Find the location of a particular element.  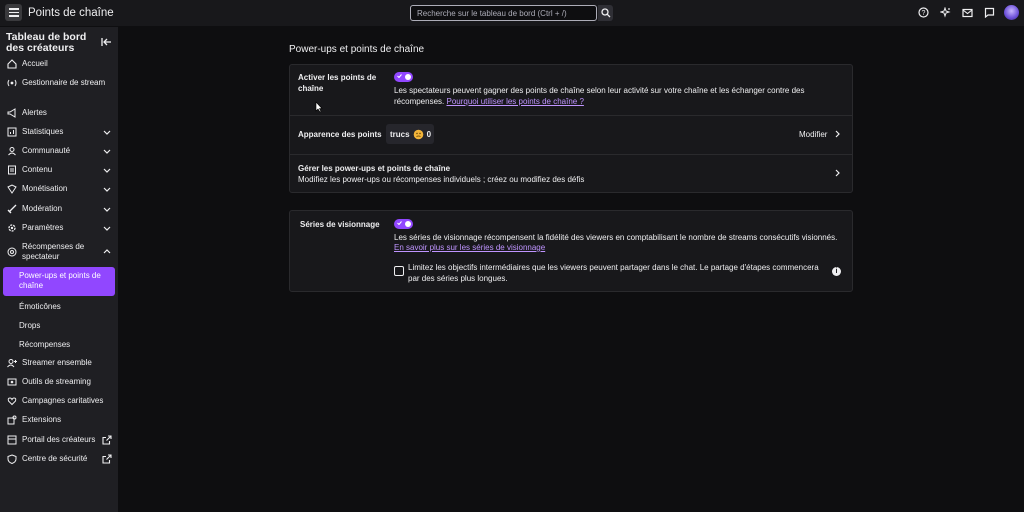

extensions-icon is located at coordinates (12, 420).